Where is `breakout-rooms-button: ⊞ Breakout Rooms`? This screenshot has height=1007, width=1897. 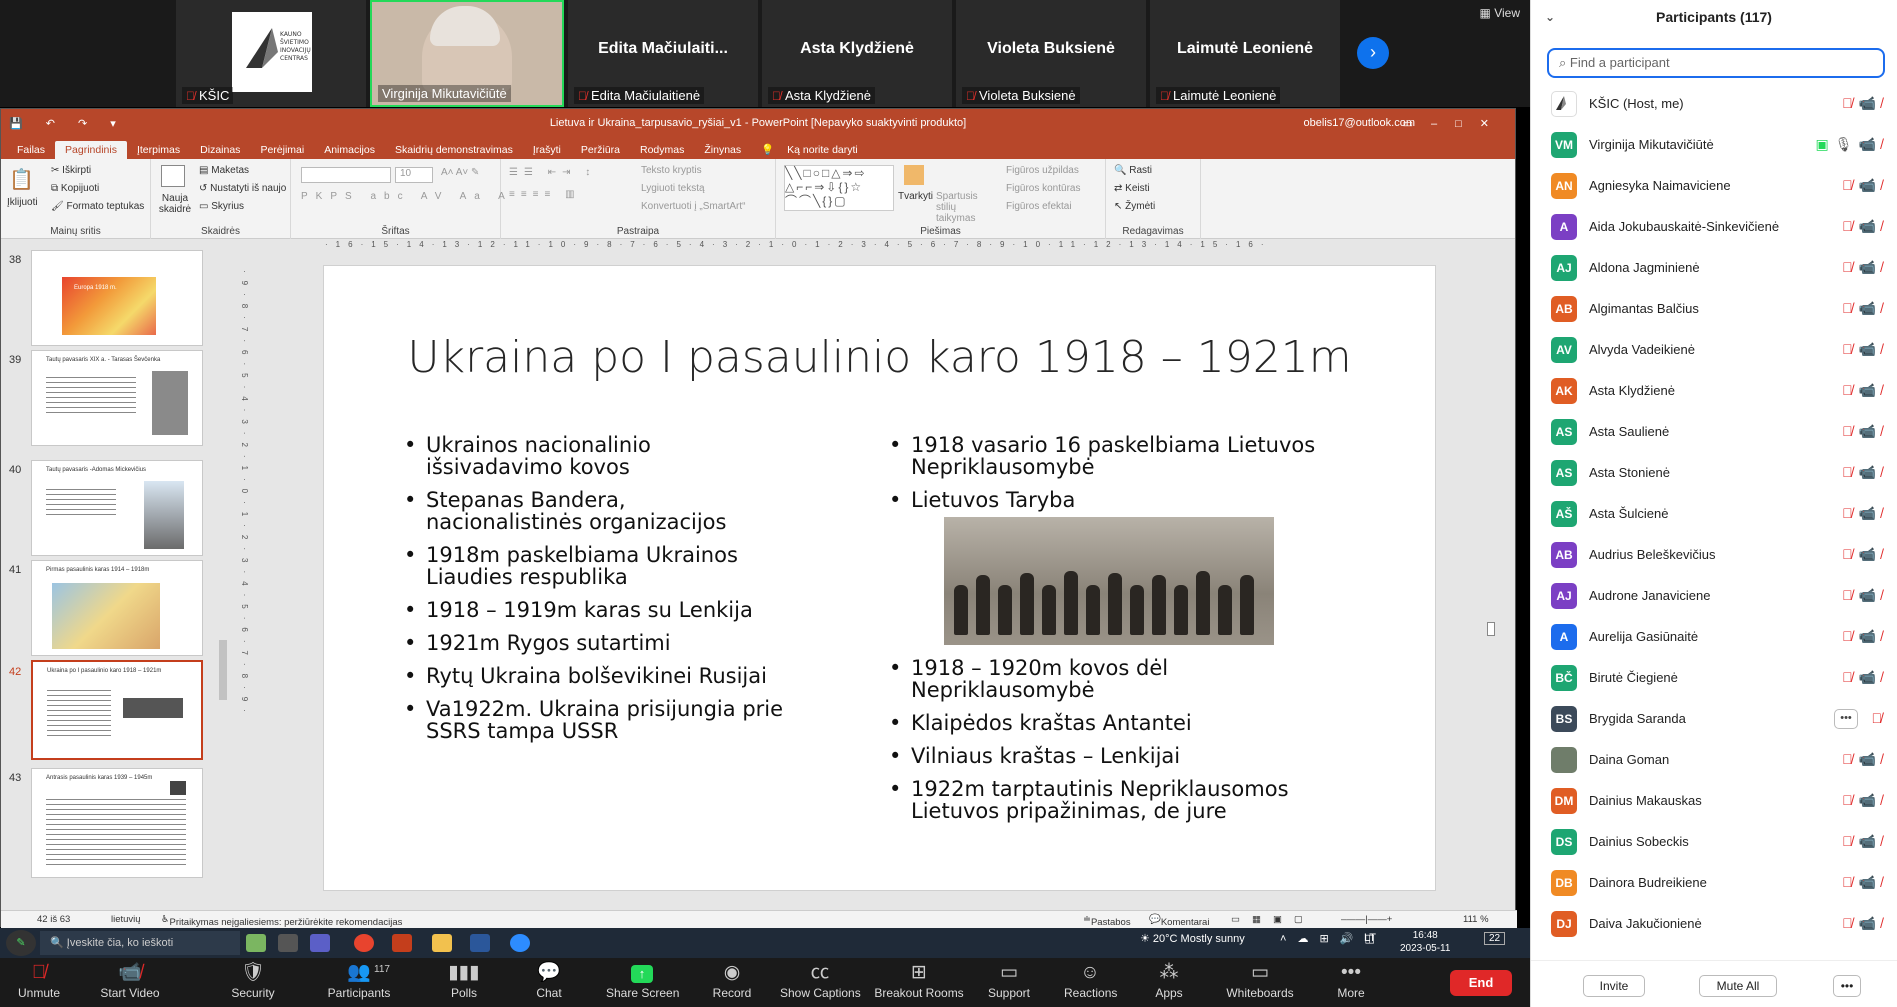 breakout-rooms-button: ⊞ Breakout Rooms is located at coordinates (919, 980).